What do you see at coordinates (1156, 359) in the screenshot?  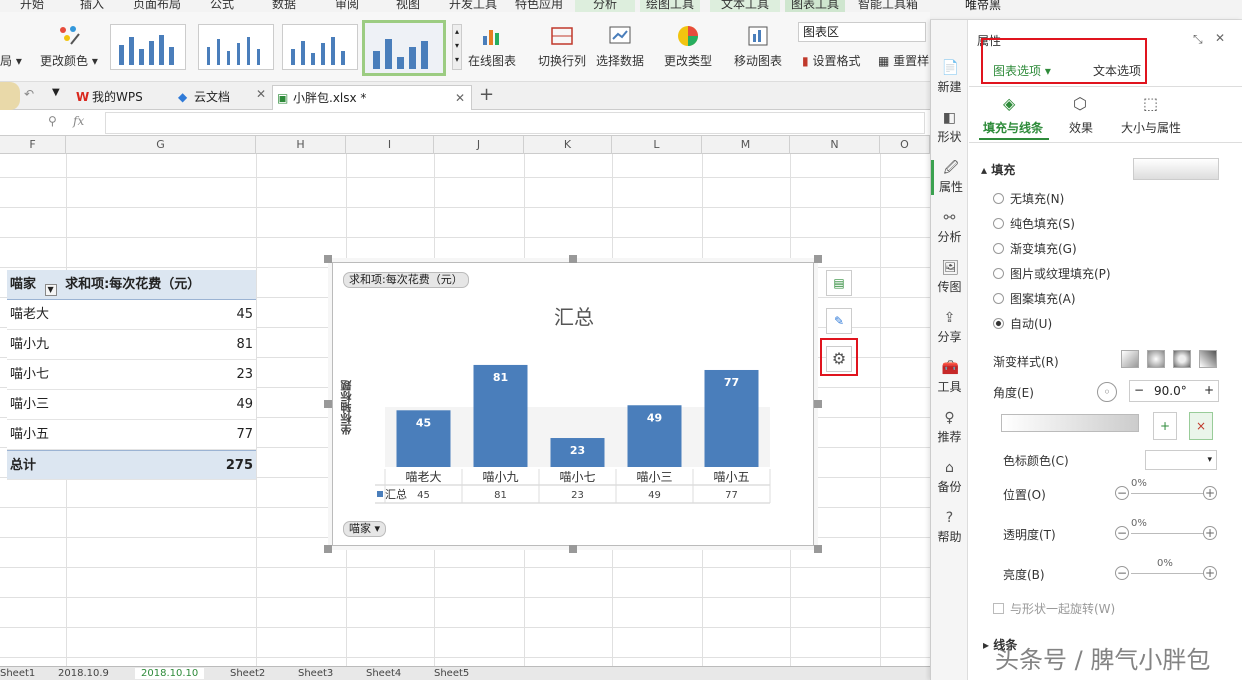 I see `gradient-radial` at bounding box center [1156, 359].